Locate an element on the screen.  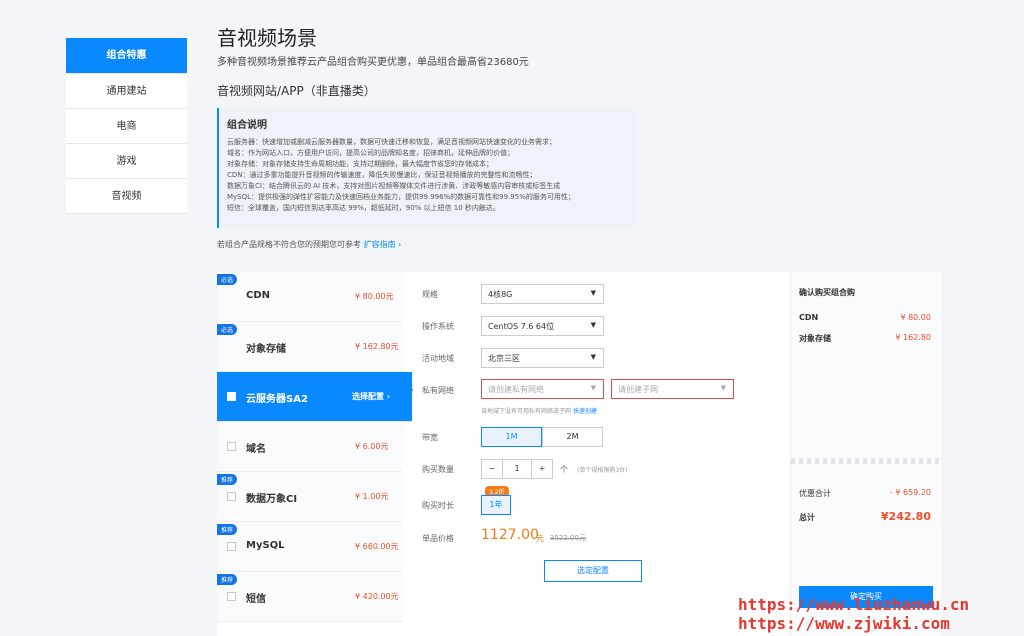
spec-label: 规格 is located at coordinates (430, 294).